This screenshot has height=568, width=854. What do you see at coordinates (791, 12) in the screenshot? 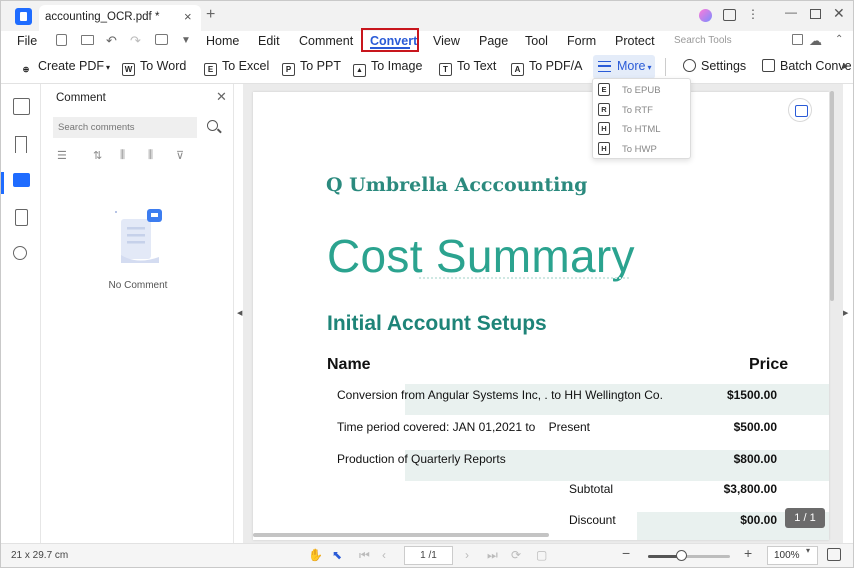
I see `minimize-icon: —` at bounding box center [791, 12].